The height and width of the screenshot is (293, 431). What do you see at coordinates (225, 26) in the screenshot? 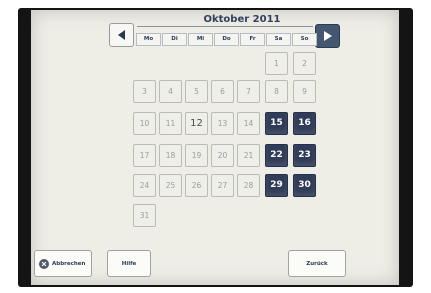
I see `title-divider` at bounding box center [225, 26].